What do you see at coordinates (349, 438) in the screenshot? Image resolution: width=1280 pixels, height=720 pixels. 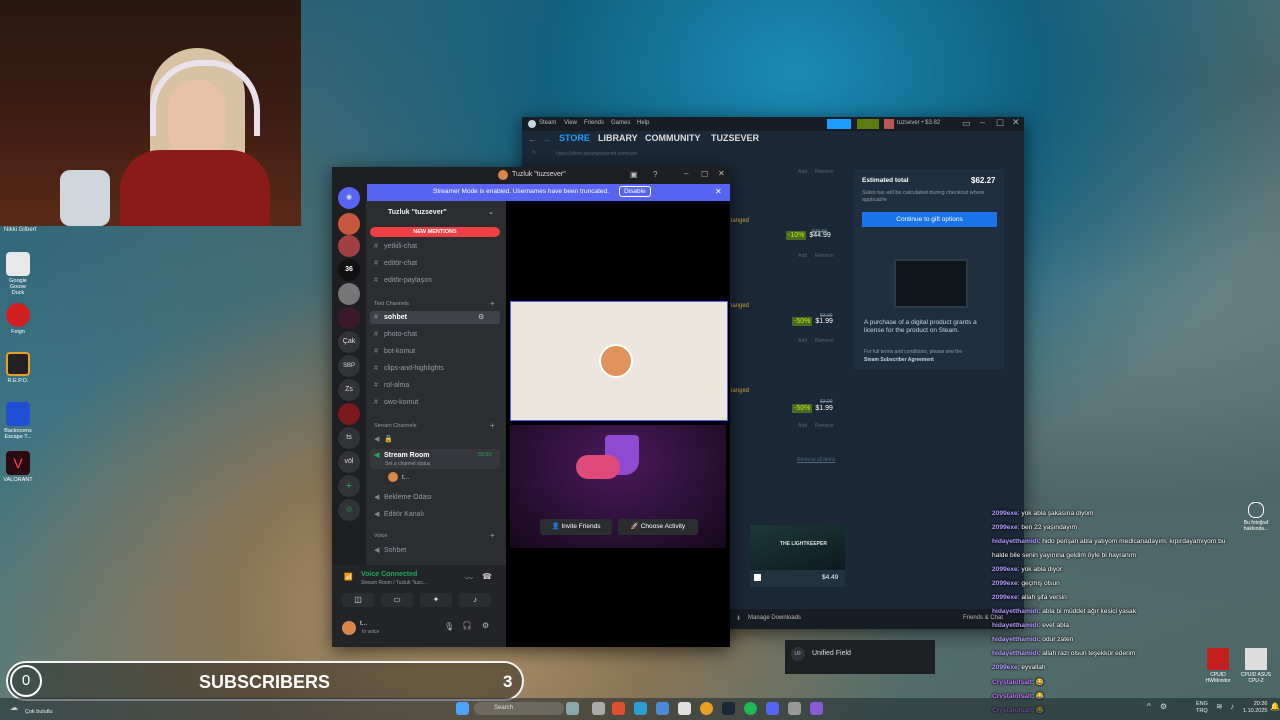 I see `guild-ts: ts` at bounding box center [349, 438].